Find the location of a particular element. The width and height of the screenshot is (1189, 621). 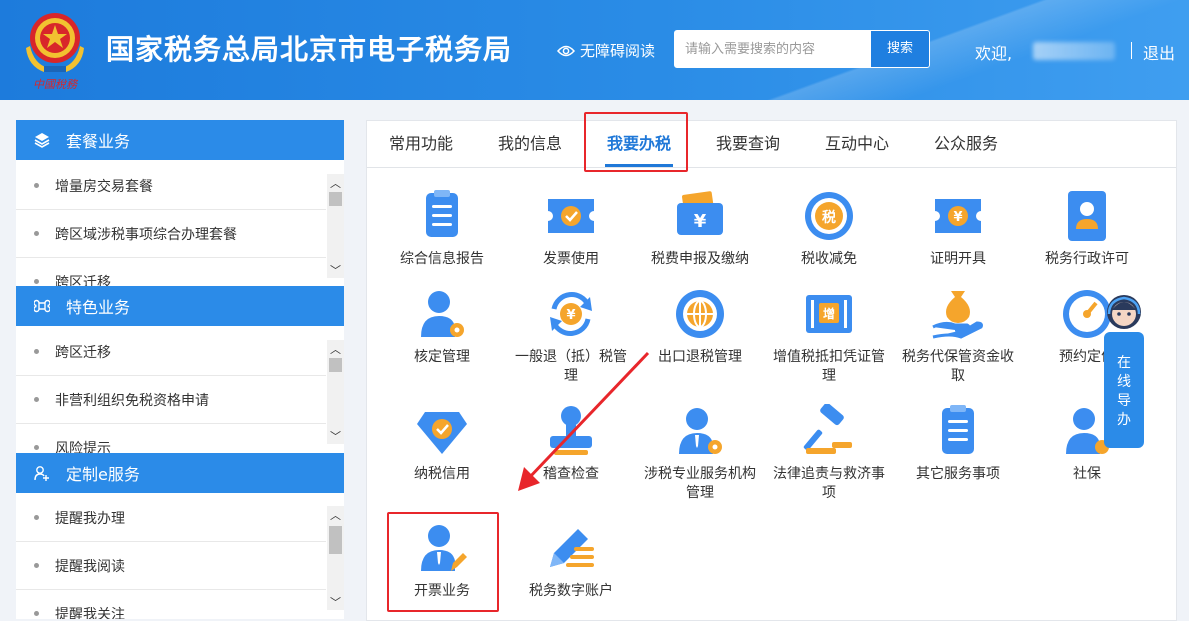

service-item-label: 核定管理 is located at coordinates (442, 357).